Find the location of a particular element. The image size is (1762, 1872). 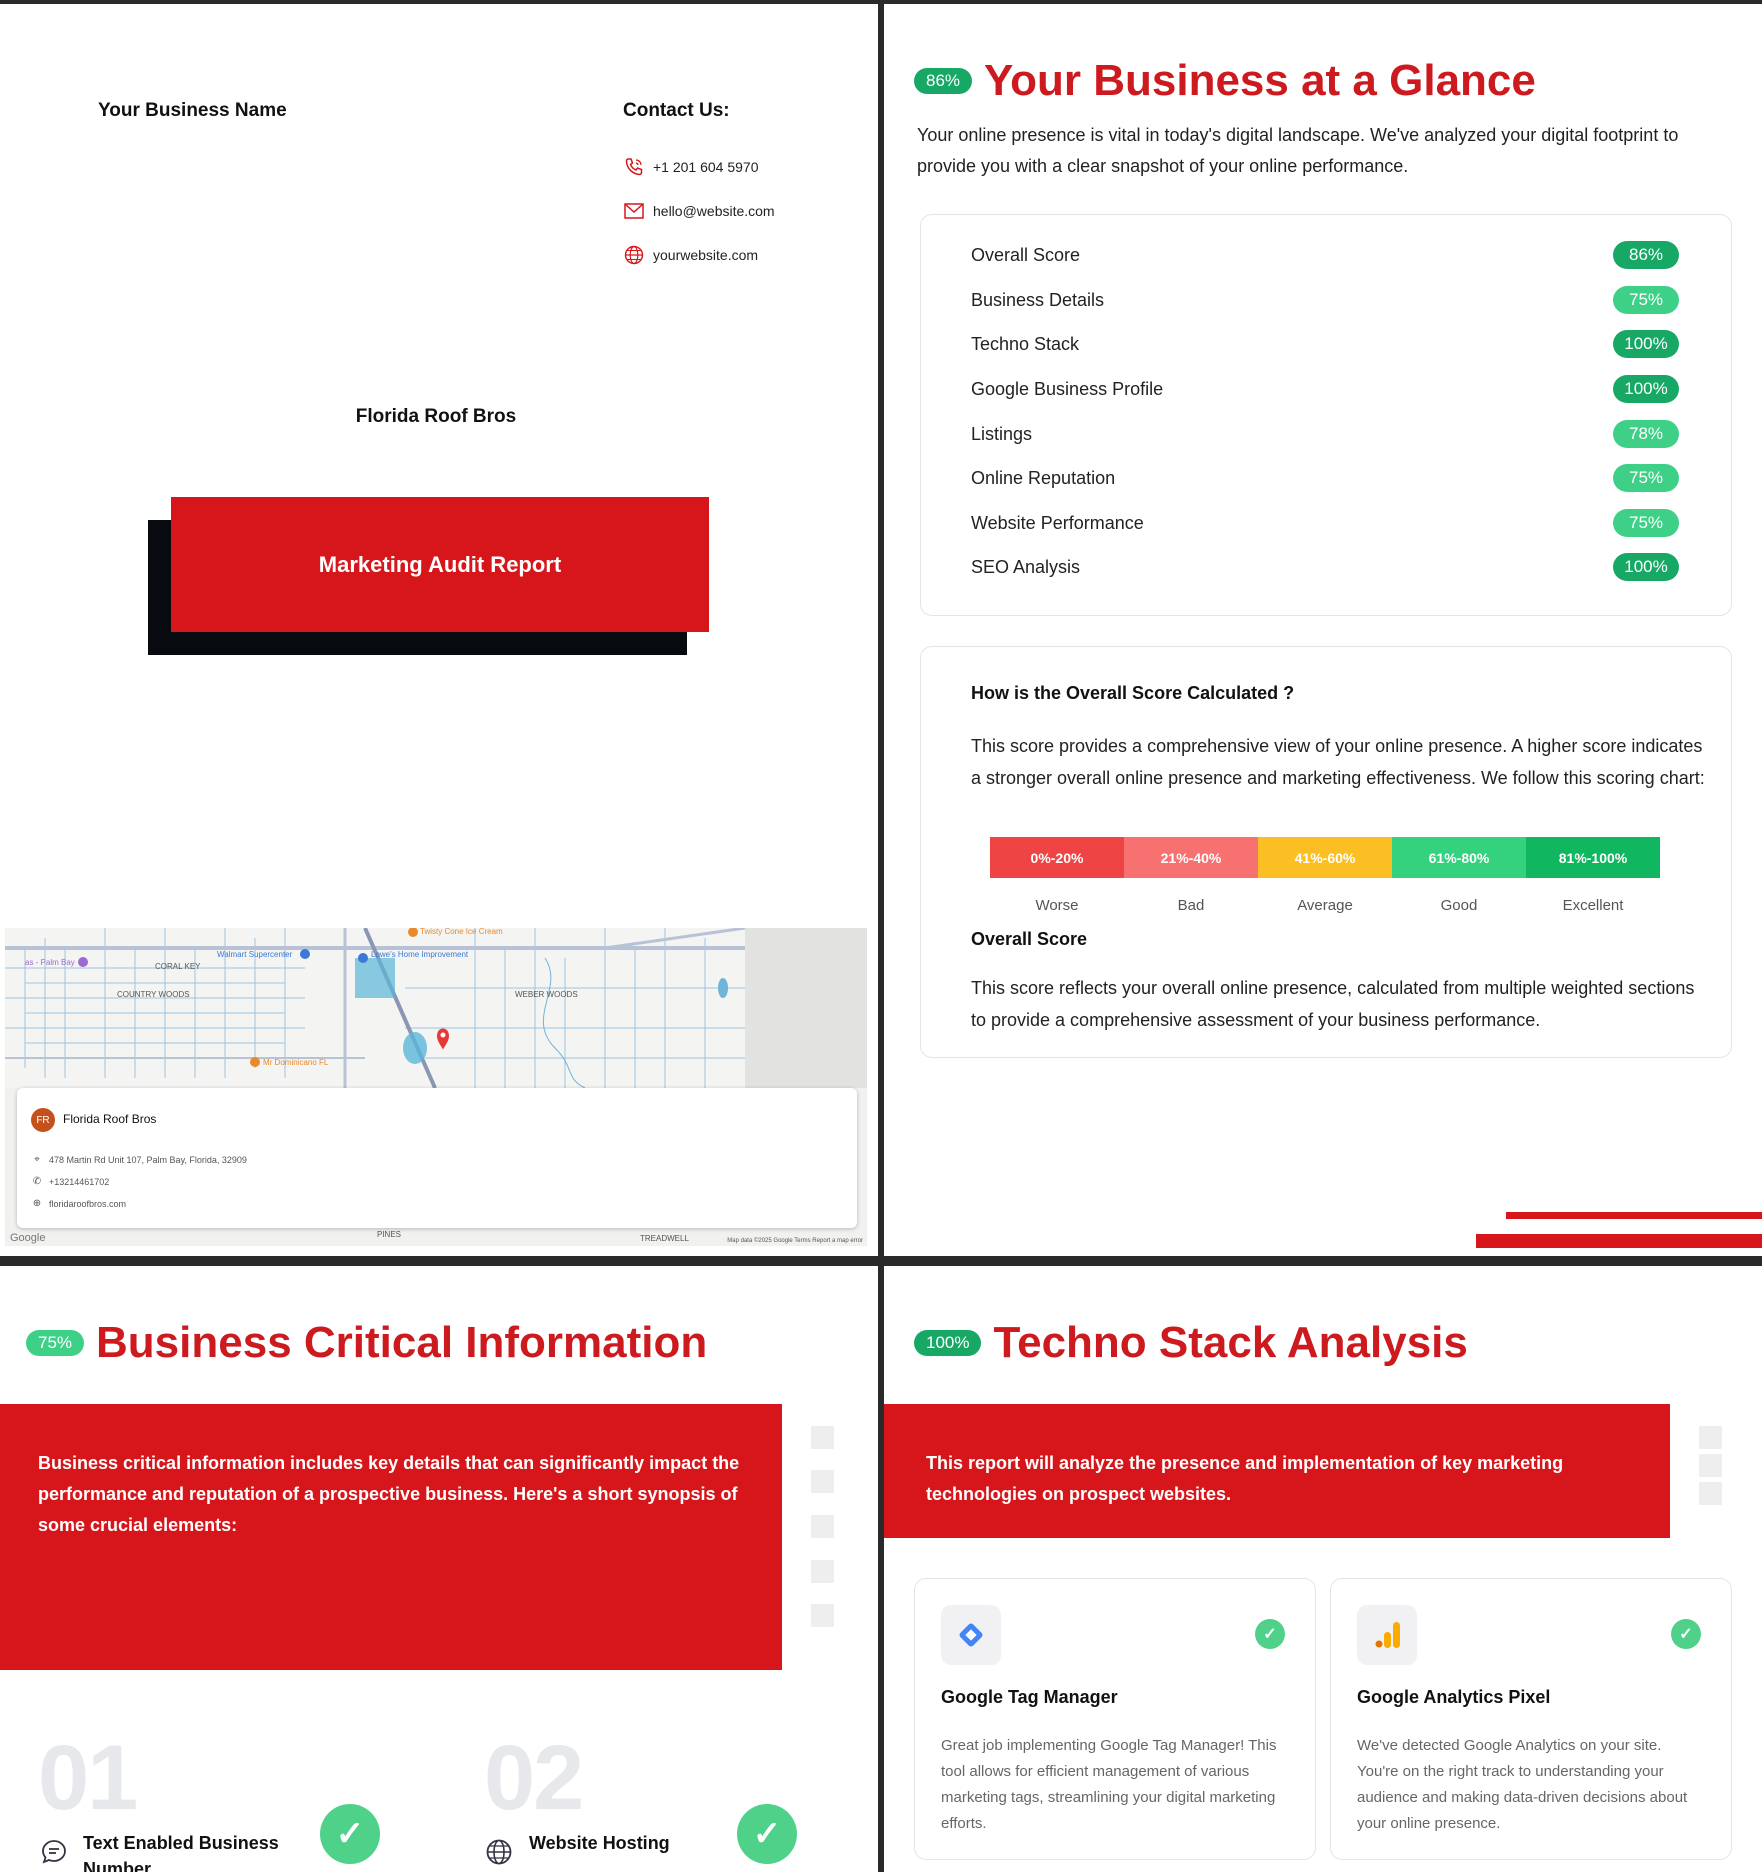

contact-email-text: hello@website.com is located at coordinates (714, 211).